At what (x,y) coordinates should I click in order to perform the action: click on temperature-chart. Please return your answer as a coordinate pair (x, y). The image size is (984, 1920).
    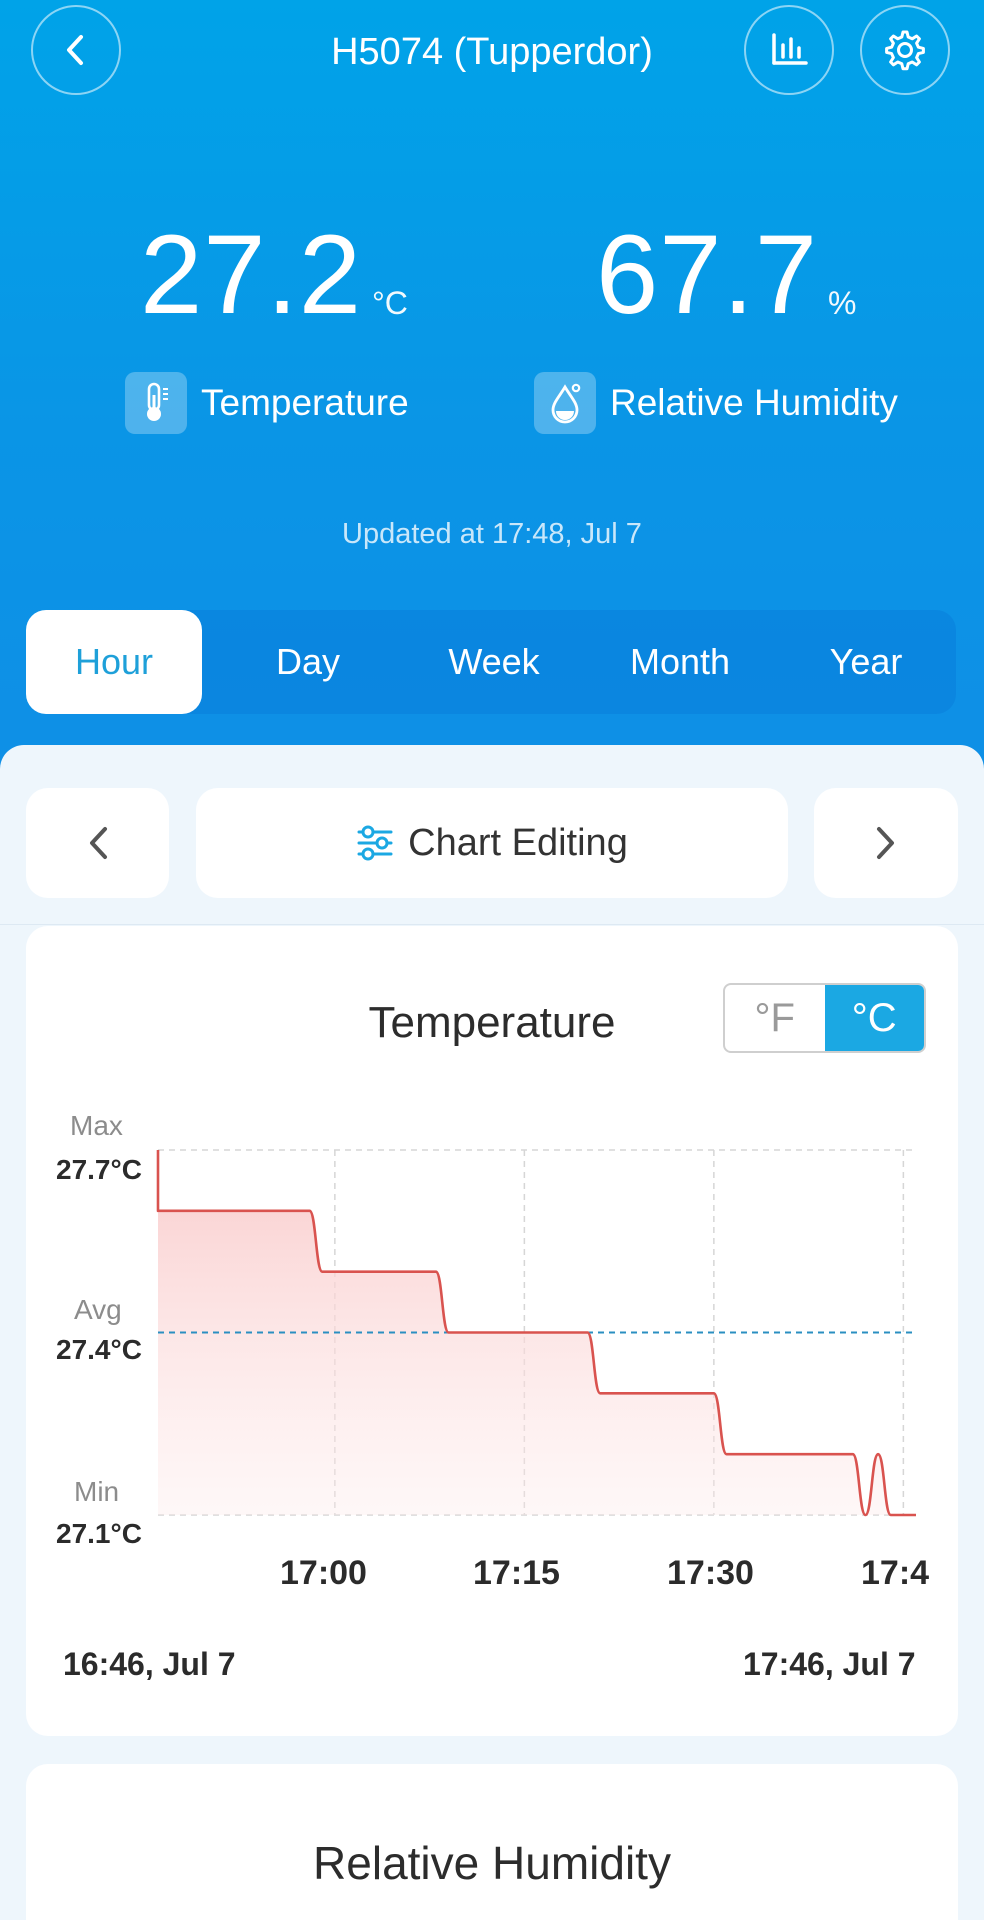
    Looking at the image, I should click on (536, 1333).